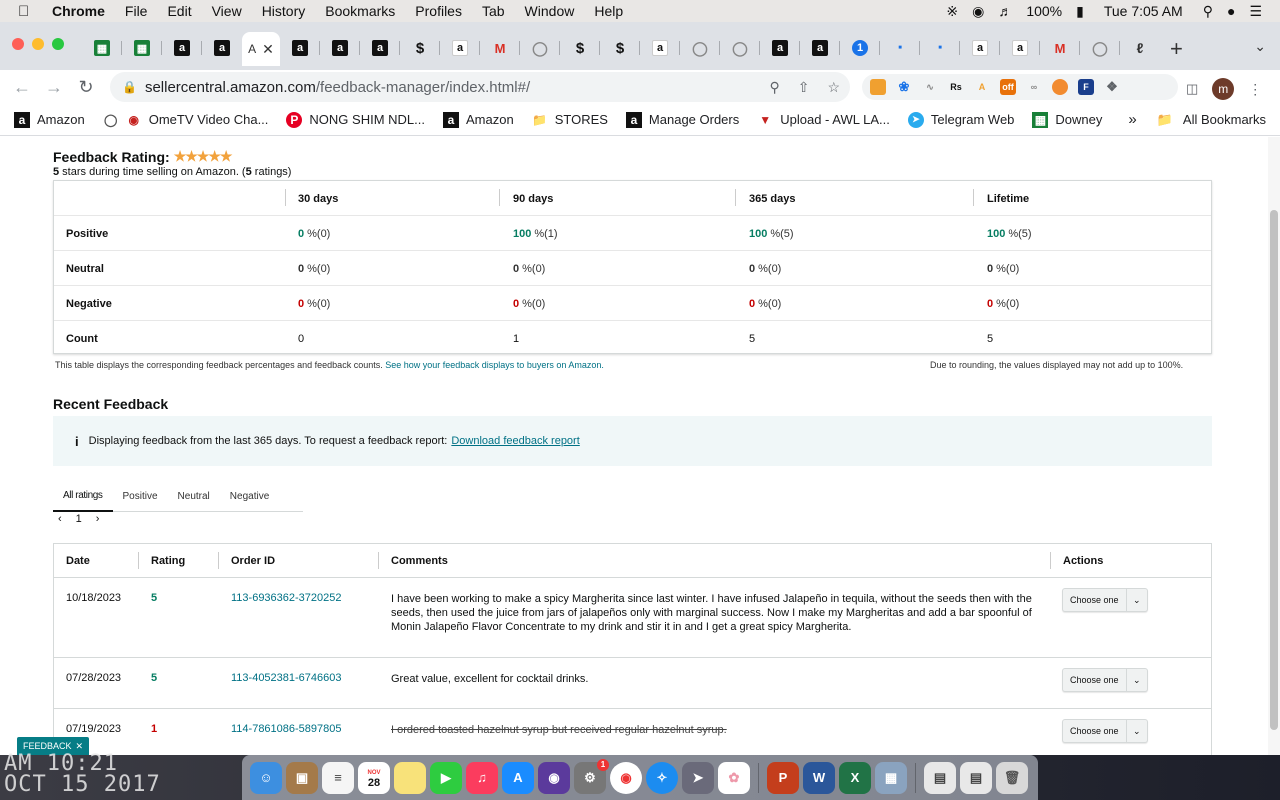 The width and height of the screenshot is (1280, 800). What do you see at coordinates (855, 777) in the screenshot?
I see `excel-icon: X` at bounding box center [855, 777].